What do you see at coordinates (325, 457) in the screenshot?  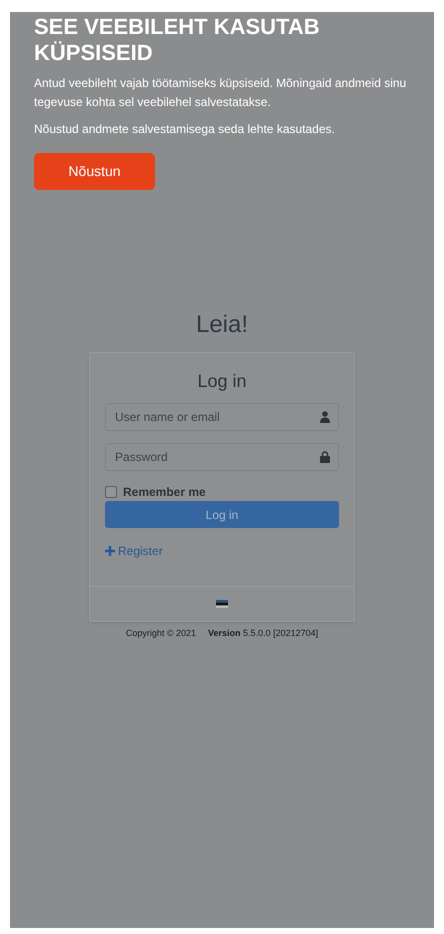 I see `lock-icon` at bounding box center [325, 457].